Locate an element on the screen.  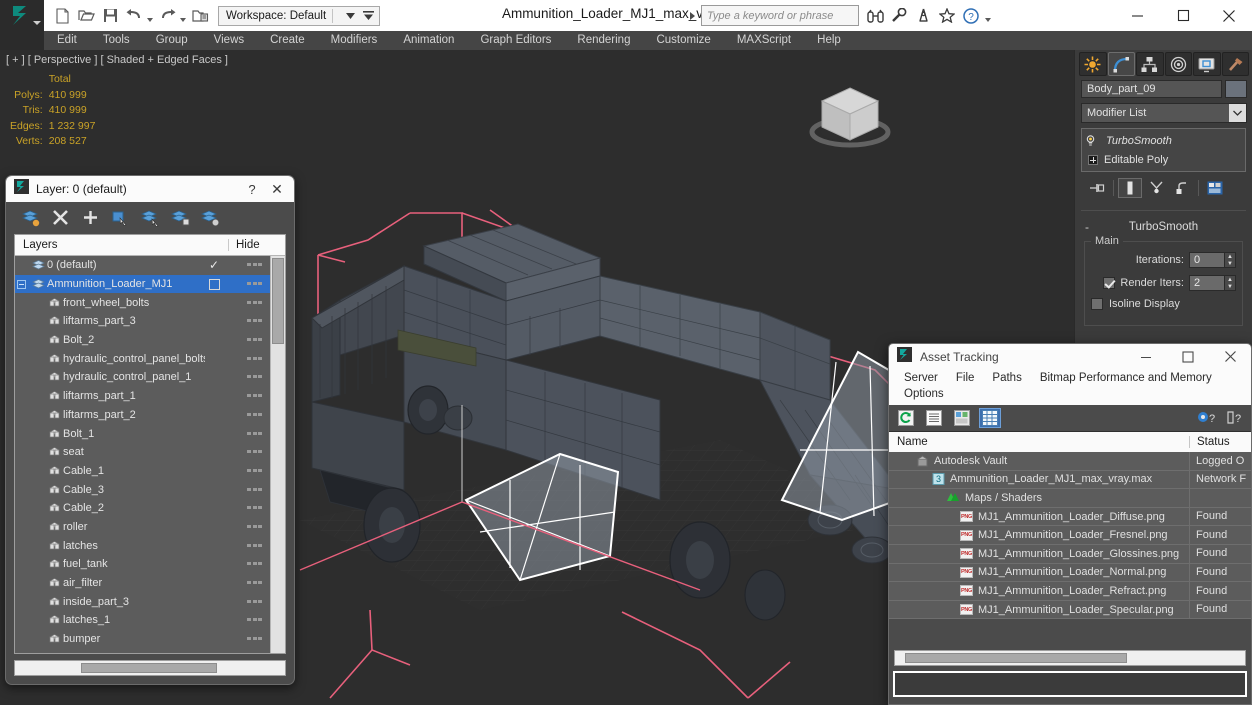
render-iters-checkbox is located at coordinates (1109, 283).